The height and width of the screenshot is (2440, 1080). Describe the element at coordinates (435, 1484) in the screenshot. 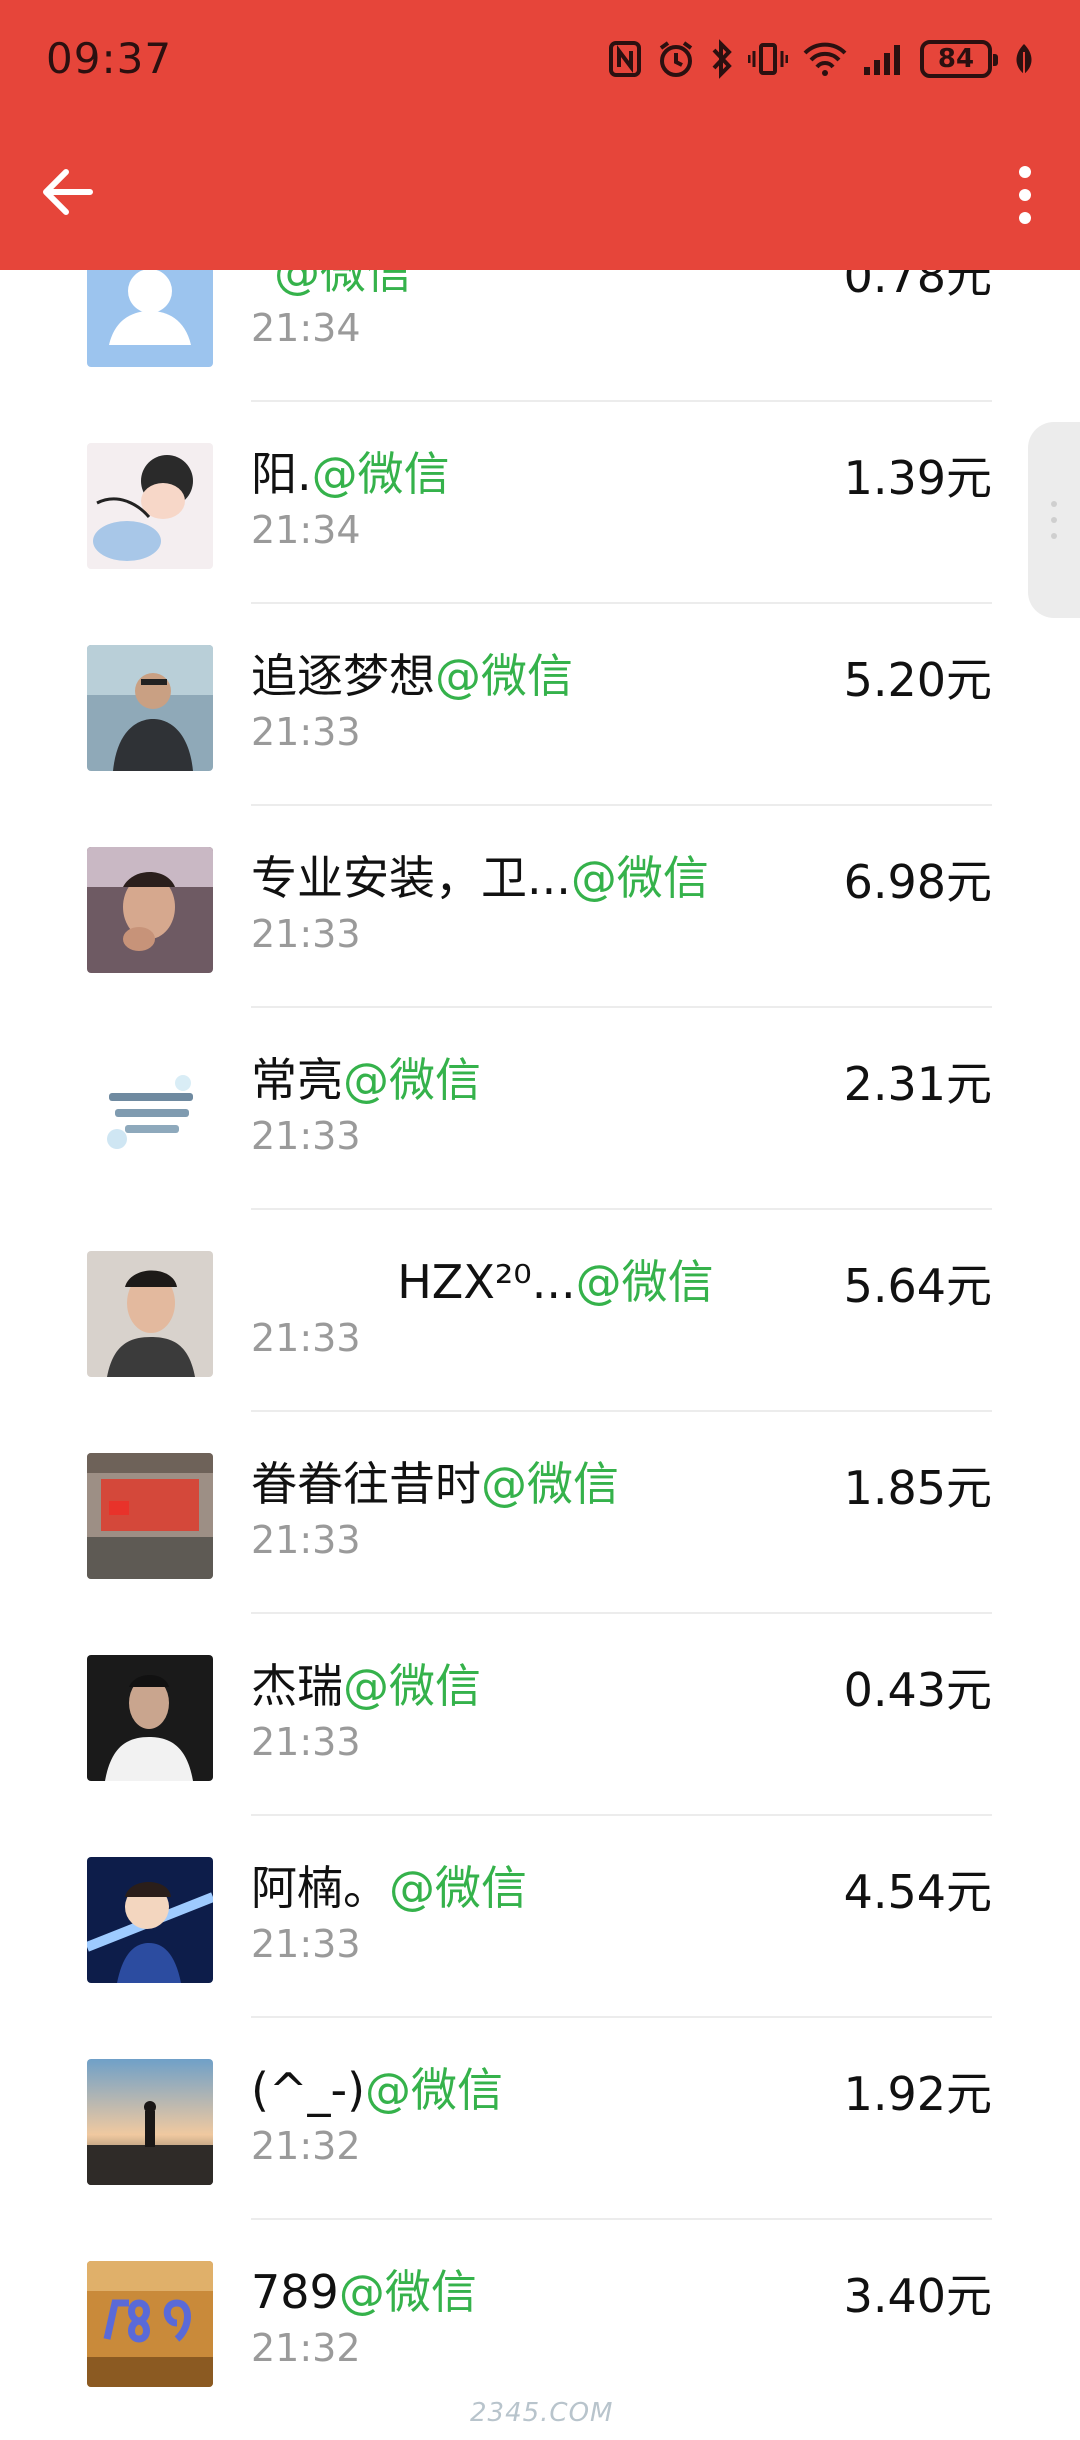

I see `sender-name: 眷眷往昔时@微信` at that location.